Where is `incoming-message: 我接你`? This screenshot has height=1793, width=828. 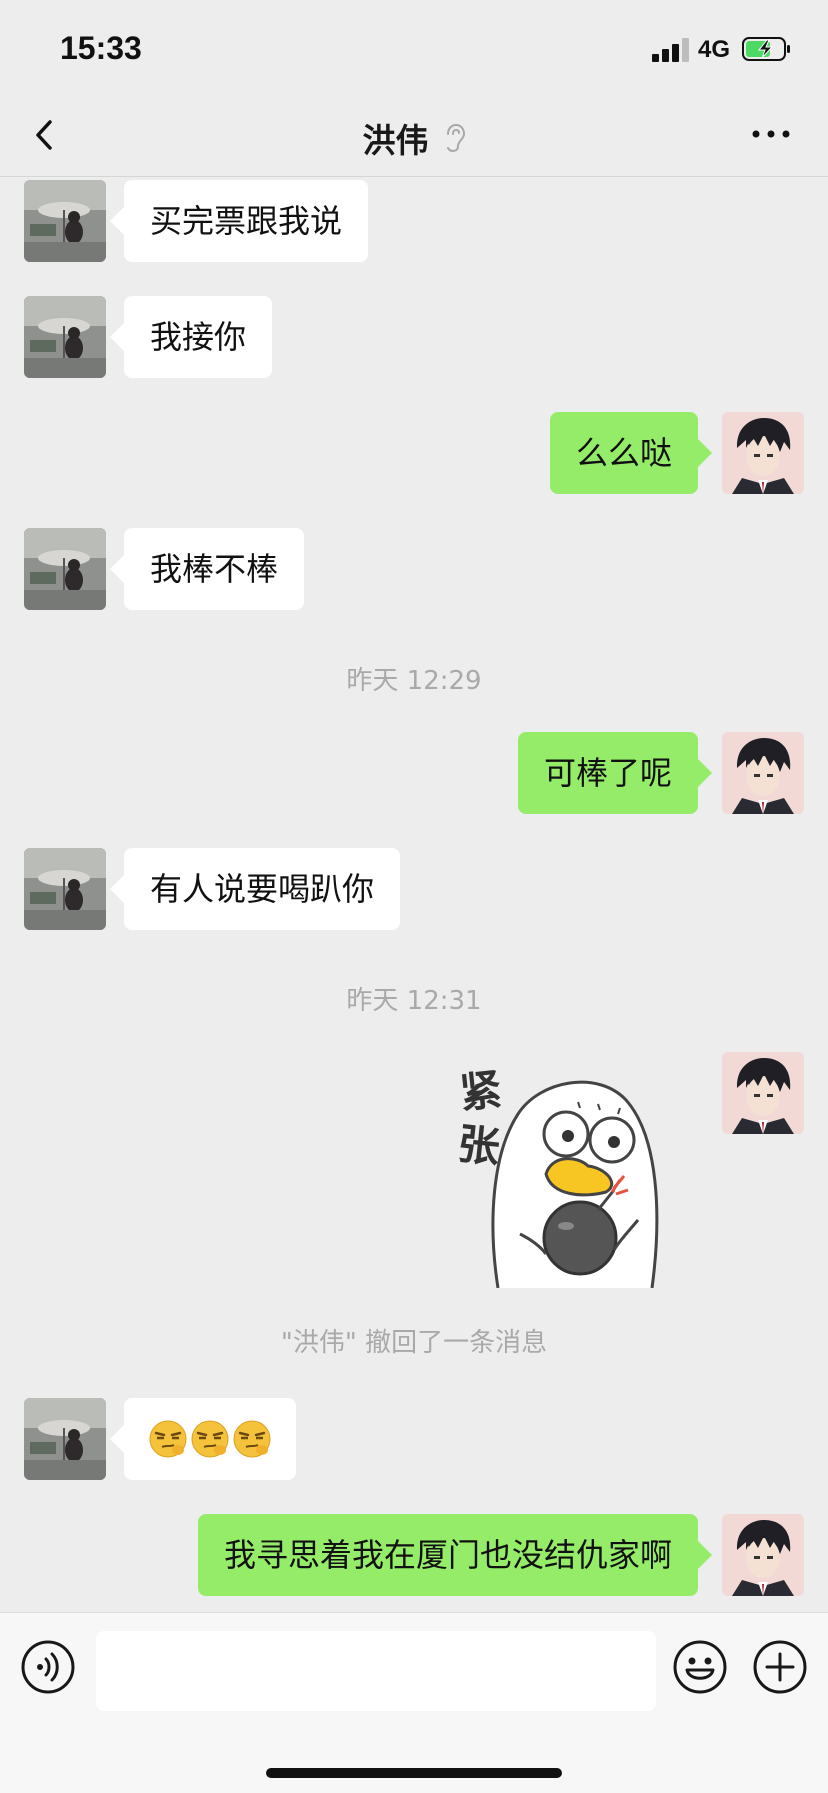
incoming-message: 我接你 is located at coordinates (191, 337).